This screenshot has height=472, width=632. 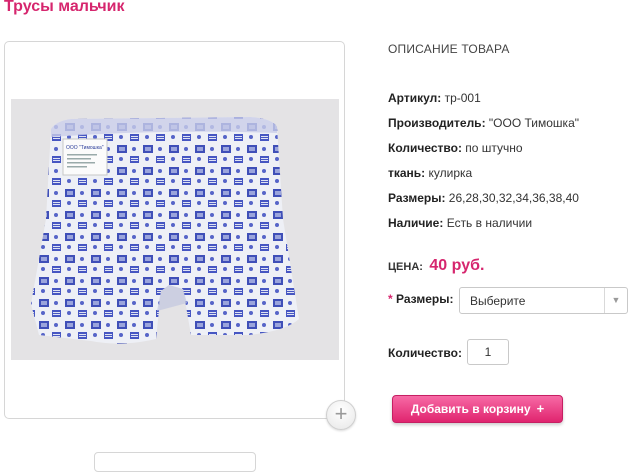 I want to click on size-option-label: * Размеры:, so click(x=420, y=299).